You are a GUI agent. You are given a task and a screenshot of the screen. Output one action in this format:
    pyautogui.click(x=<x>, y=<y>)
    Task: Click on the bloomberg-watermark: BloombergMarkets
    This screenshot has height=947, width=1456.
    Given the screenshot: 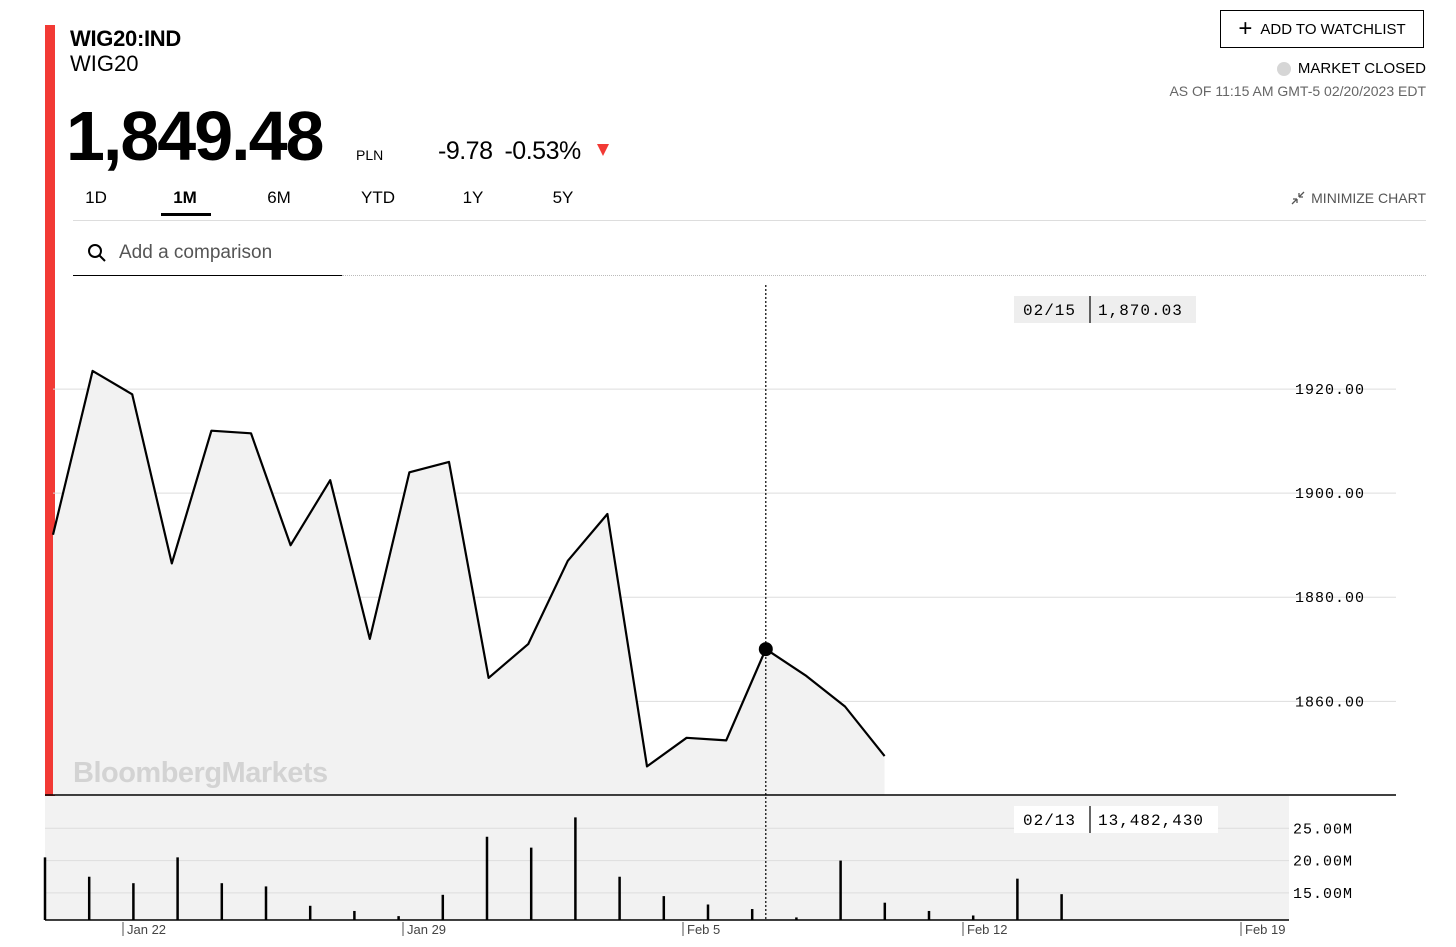 What is the action you would take?
    pyautogui.click(x=200, y=773)
    